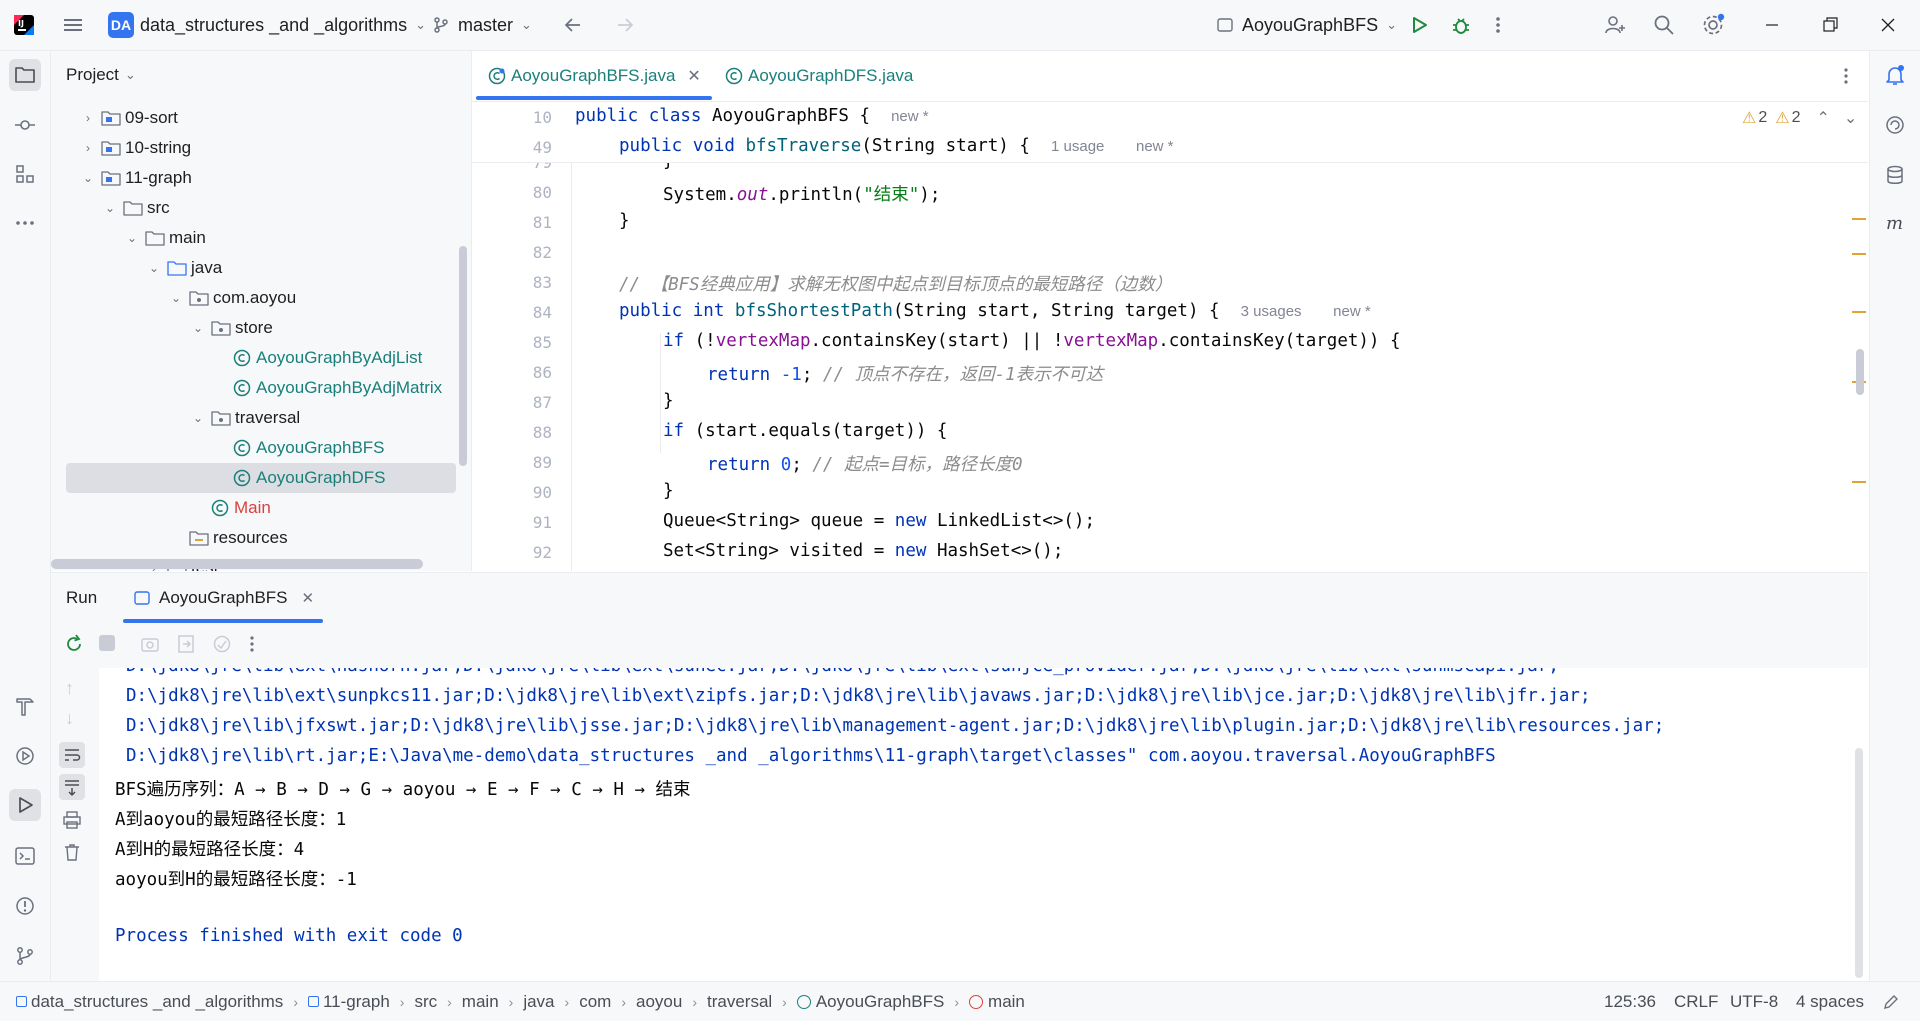  I want to click on settings-gear-icon, so click(1713, 25).